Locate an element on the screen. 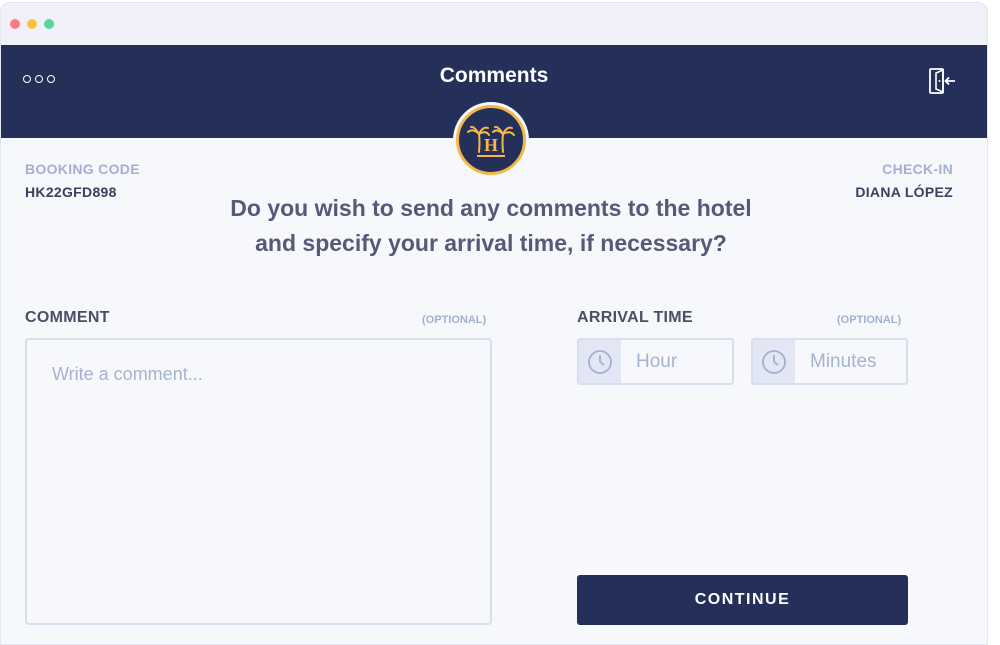  arrival-time-label: ARRIVAL TIME is located at coordinates (635, 317).